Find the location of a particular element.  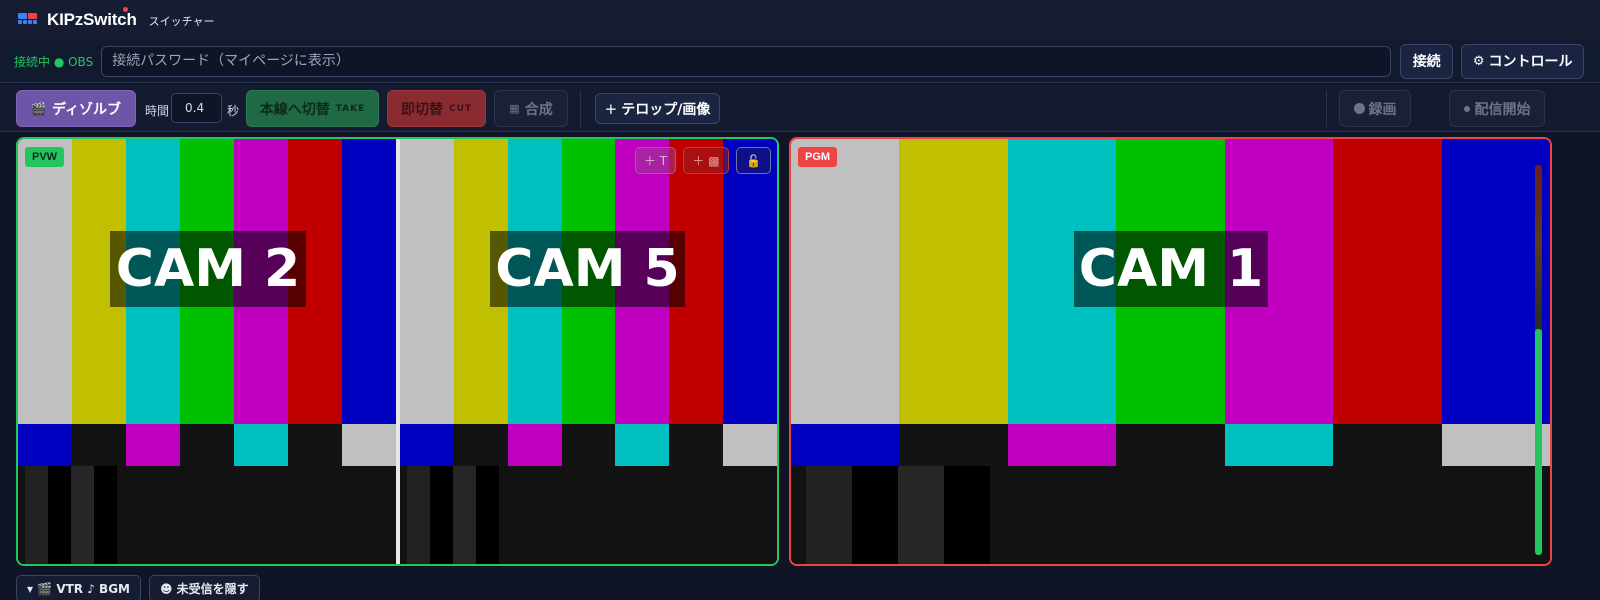

control-button-label: コントロール is located at coordinates (1530, 62).